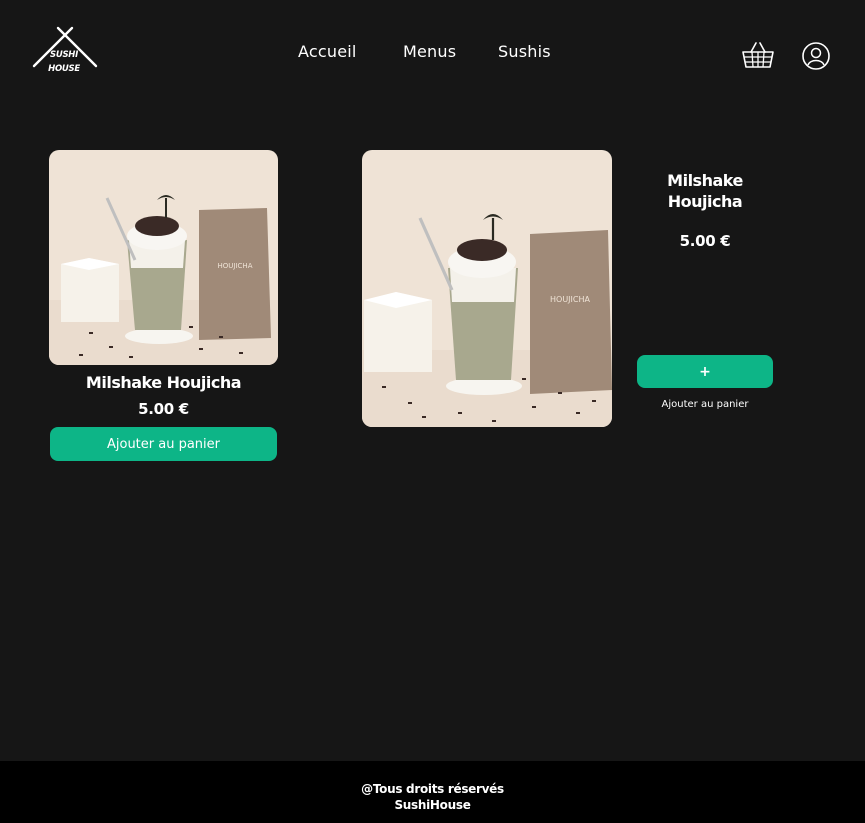 The image size is (865, 823). I want to click on footer-text: @Tous droits réservés SushiHouse, so click(432, 797).